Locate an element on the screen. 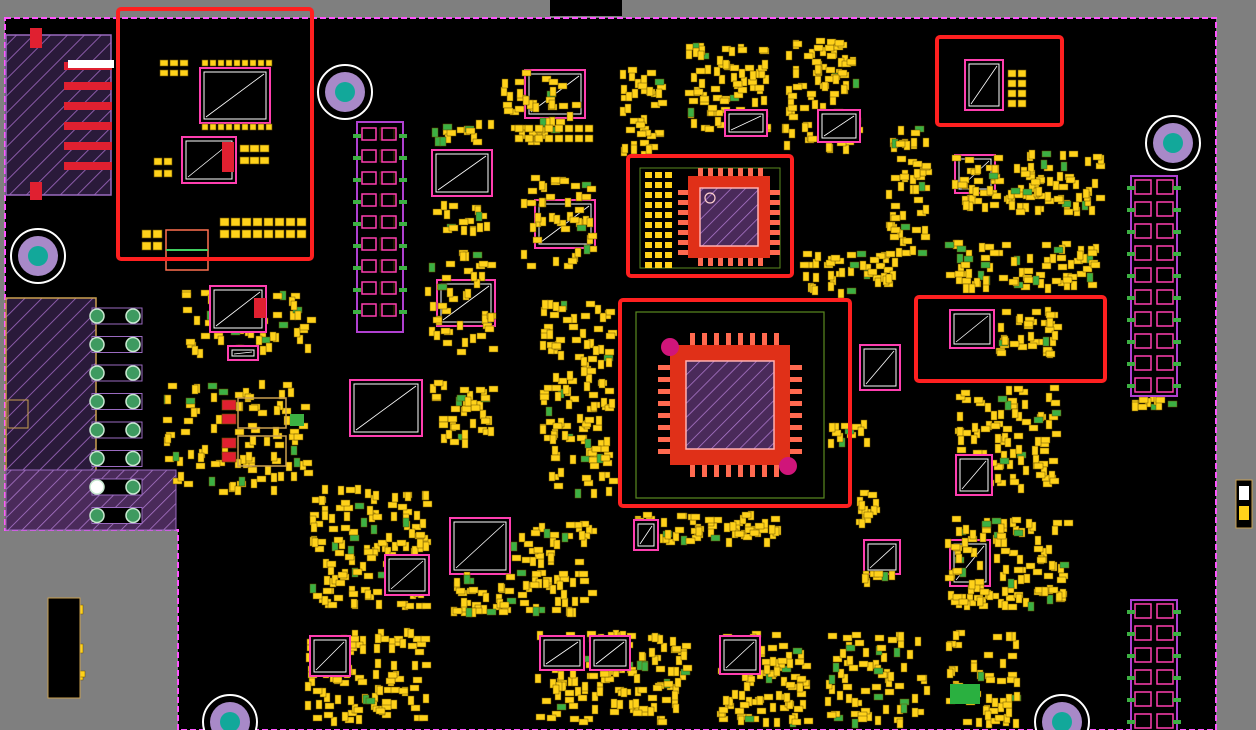 The image size is (1256, 730). right-header-top is located at coordinates (1154, 286).